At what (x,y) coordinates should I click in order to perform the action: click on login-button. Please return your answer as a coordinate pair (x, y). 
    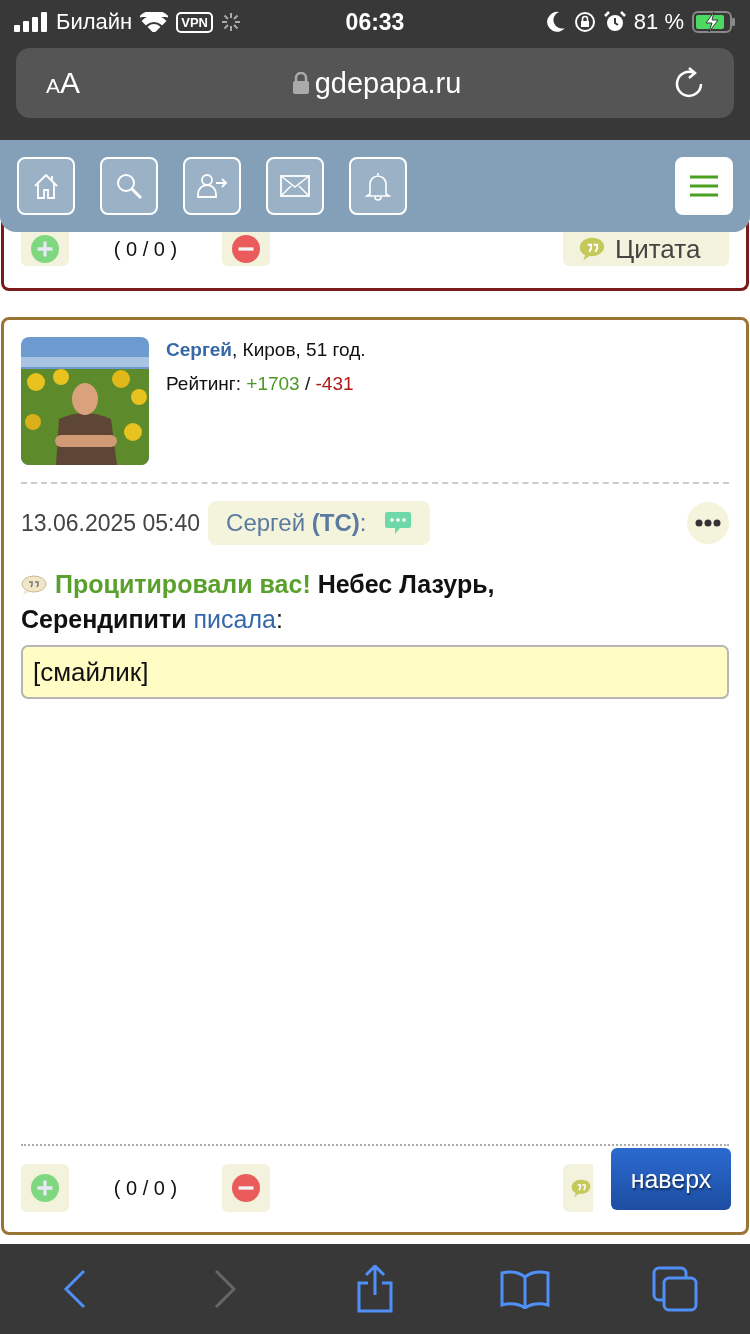
    Looking at the image, I should click on (212, 186).